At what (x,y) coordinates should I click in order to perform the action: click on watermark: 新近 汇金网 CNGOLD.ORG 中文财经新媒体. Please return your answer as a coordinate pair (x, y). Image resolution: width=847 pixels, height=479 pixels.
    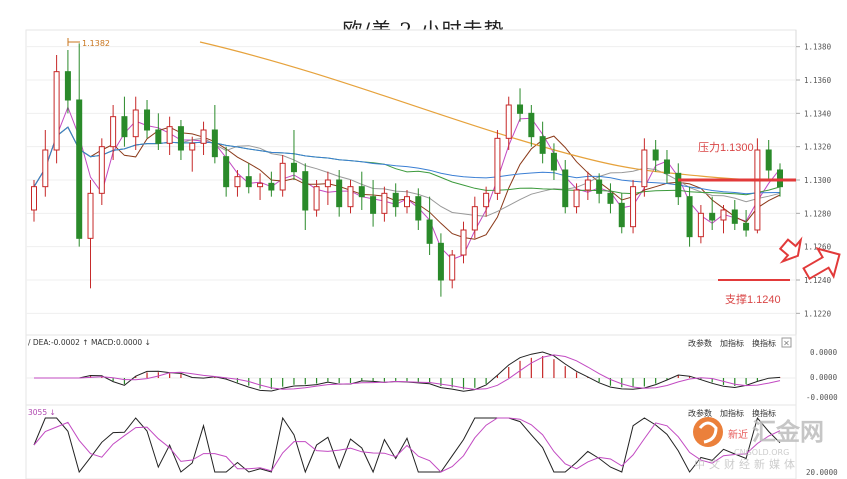
    Looking at the image, I should click on (758, 444).